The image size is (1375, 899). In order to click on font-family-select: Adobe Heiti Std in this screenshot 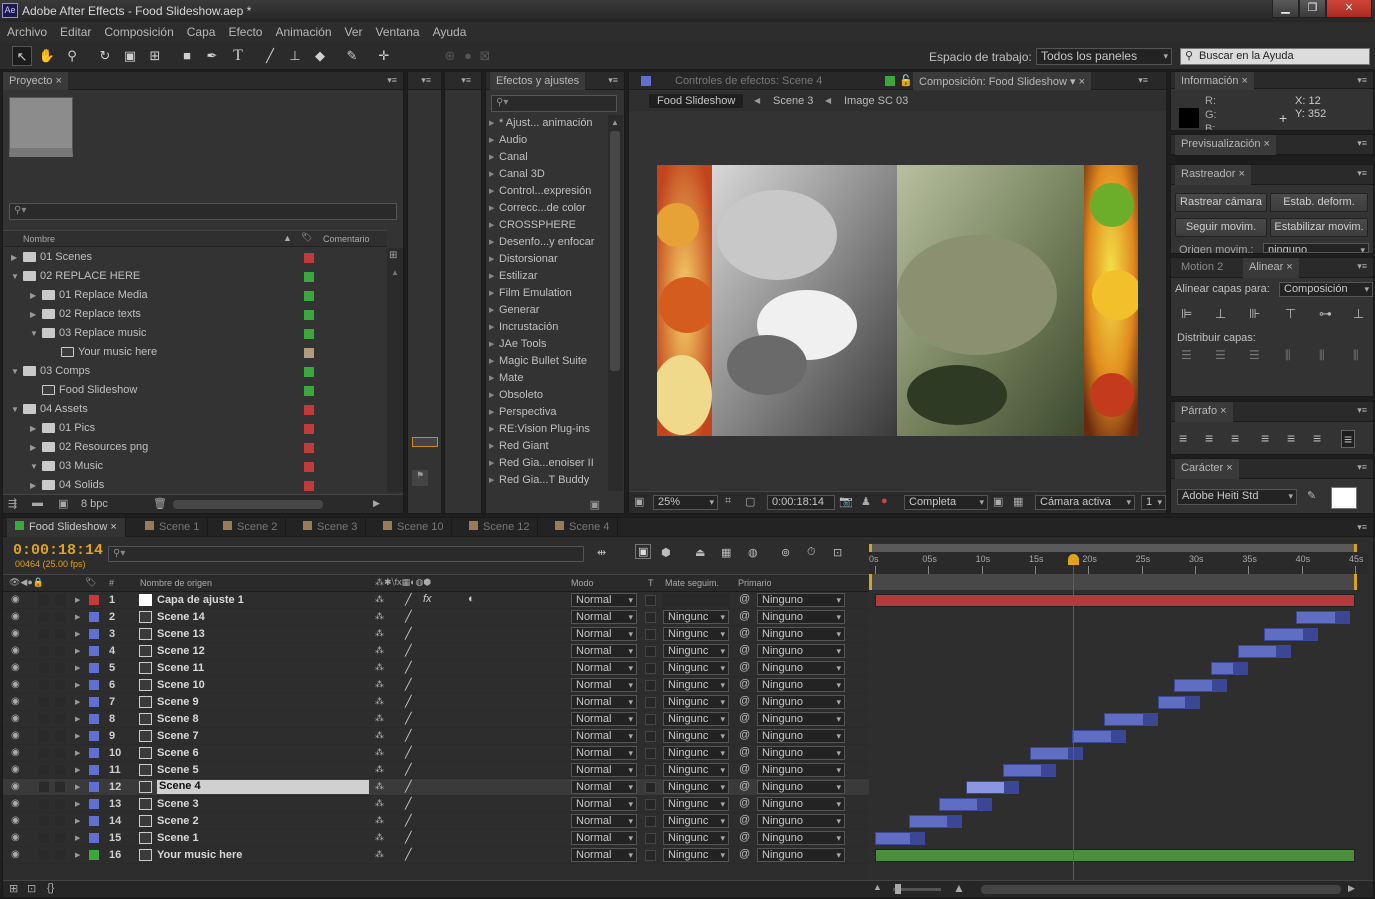, I will do `click(1237, 497)`.